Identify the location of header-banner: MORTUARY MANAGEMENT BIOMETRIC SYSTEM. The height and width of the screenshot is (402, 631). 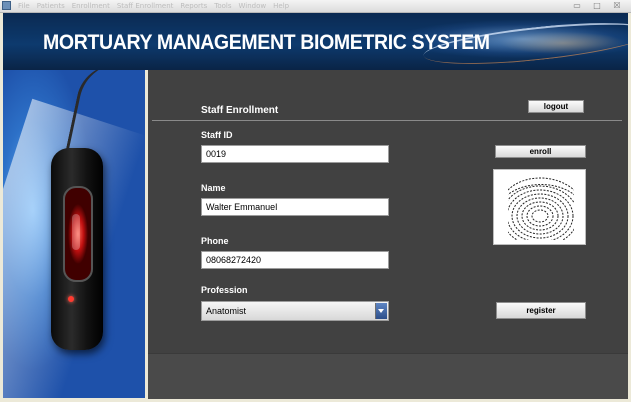
(315, 41).